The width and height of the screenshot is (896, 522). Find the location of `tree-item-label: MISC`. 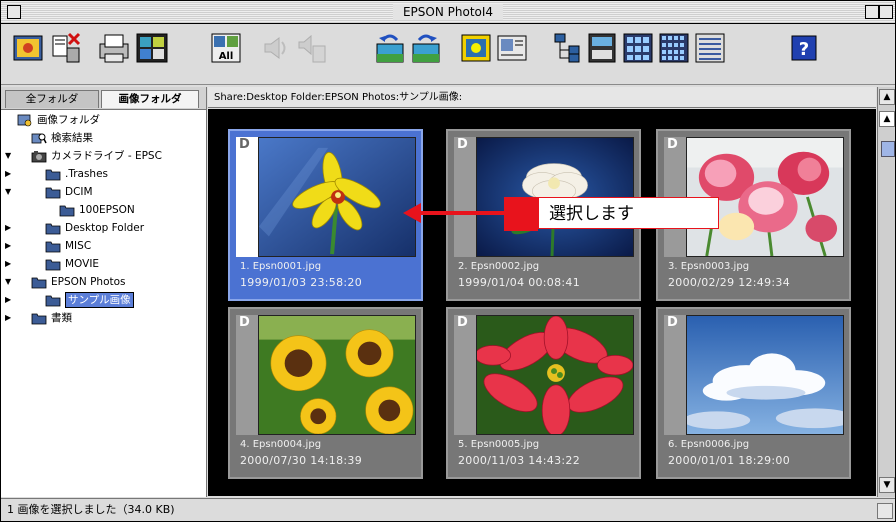

tree-item-label: MISC is located at coordinates (78, 246).